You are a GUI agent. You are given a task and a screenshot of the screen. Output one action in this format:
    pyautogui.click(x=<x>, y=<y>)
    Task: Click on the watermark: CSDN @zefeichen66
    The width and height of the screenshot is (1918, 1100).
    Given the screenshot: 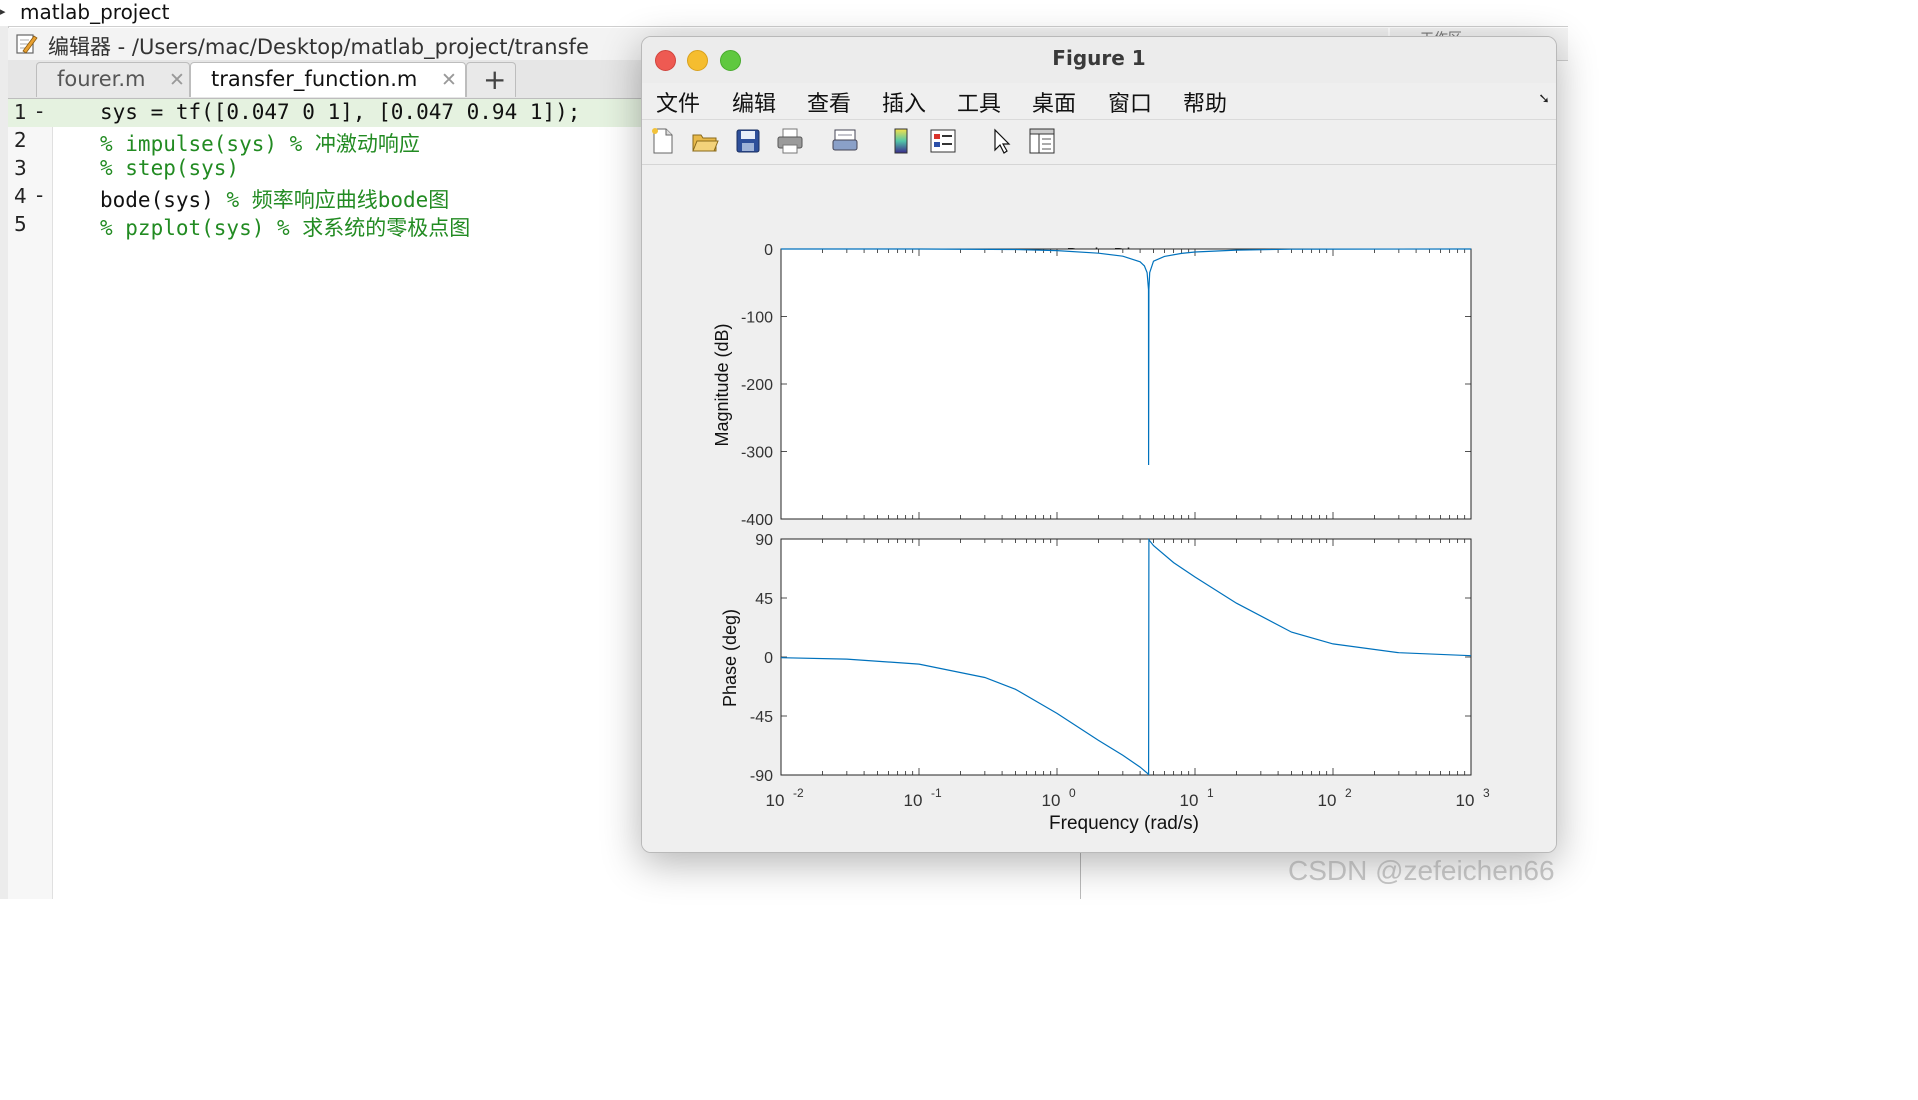 What is the action you would take?
    pyautogui.click(x=1421, y=870)
    